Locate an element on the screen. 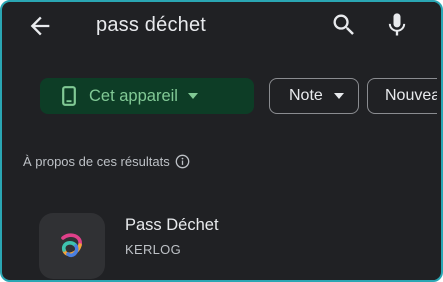 Image resolution: width=443 pixels, height=282 pixels. about-results-label: À propos de ces résultats is located at coordinates (96, 161).